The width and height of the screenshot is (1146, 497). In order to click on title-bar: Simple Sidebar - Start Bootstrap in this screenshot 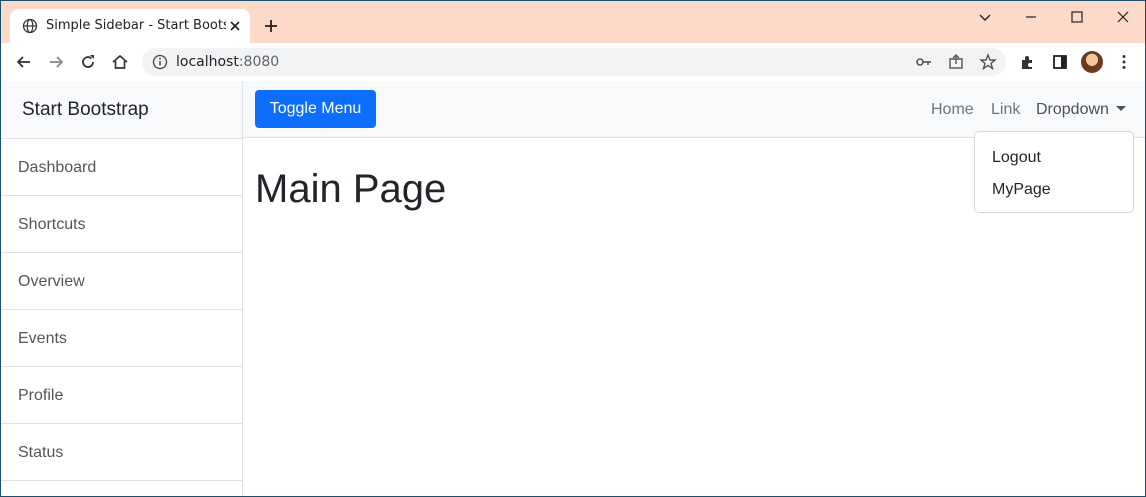, I will do `click(573, 22)`.